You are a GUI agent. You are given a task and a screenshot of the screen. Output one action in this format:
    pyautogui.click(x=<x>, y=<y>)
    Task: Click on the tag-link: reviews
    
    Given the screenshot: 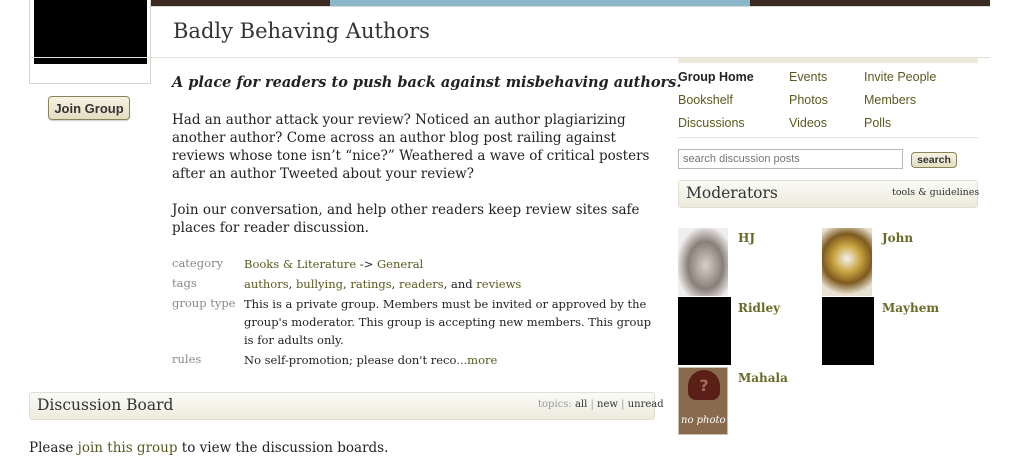 What is the action you would take?
    pyautogui.click(x=498, y=284)
    